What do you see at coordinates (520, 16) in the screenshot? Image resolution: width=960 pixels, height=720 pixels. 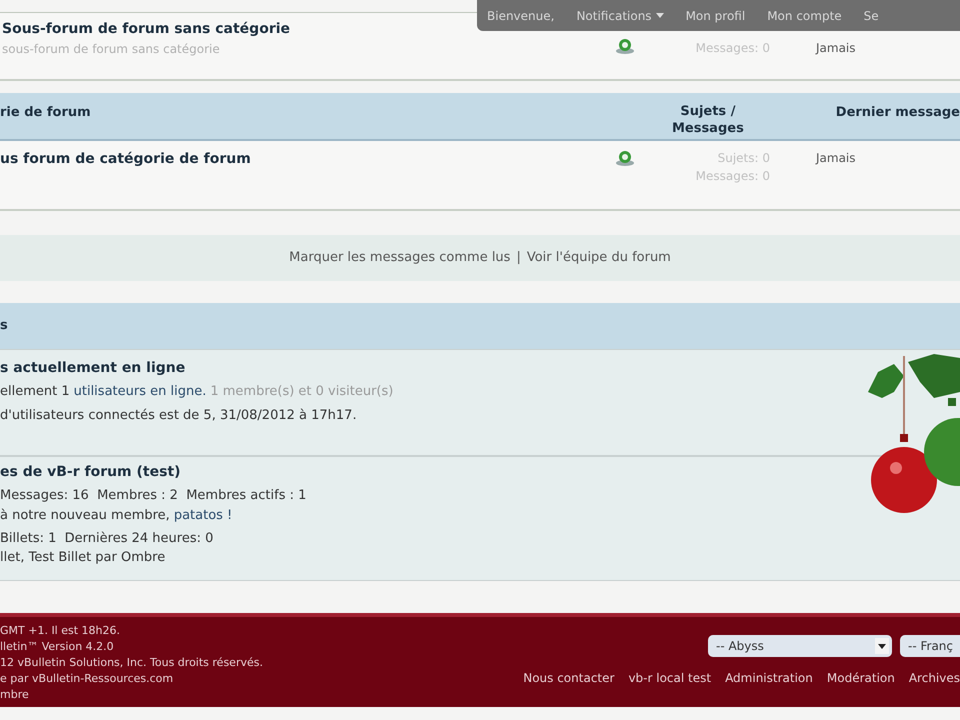 I see `greeting-label: Bienvenue,` at bounding box center [520, 16].